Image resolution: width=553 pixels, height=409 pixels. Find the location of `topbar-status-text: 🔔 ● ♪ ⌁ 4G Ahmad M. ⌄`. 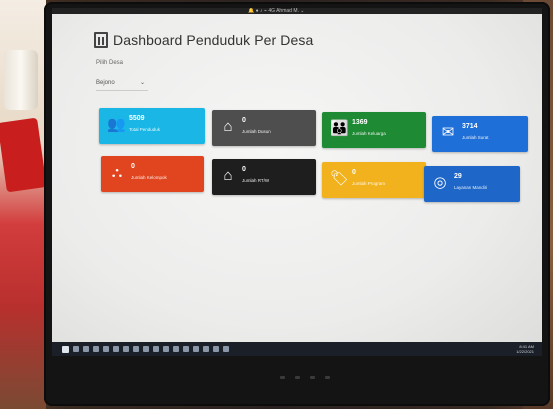

topbar-status-text: 🔔 ● ♪ ⌁ 4G Ahmad M. ⌄ is located at coordinates (276, 11).